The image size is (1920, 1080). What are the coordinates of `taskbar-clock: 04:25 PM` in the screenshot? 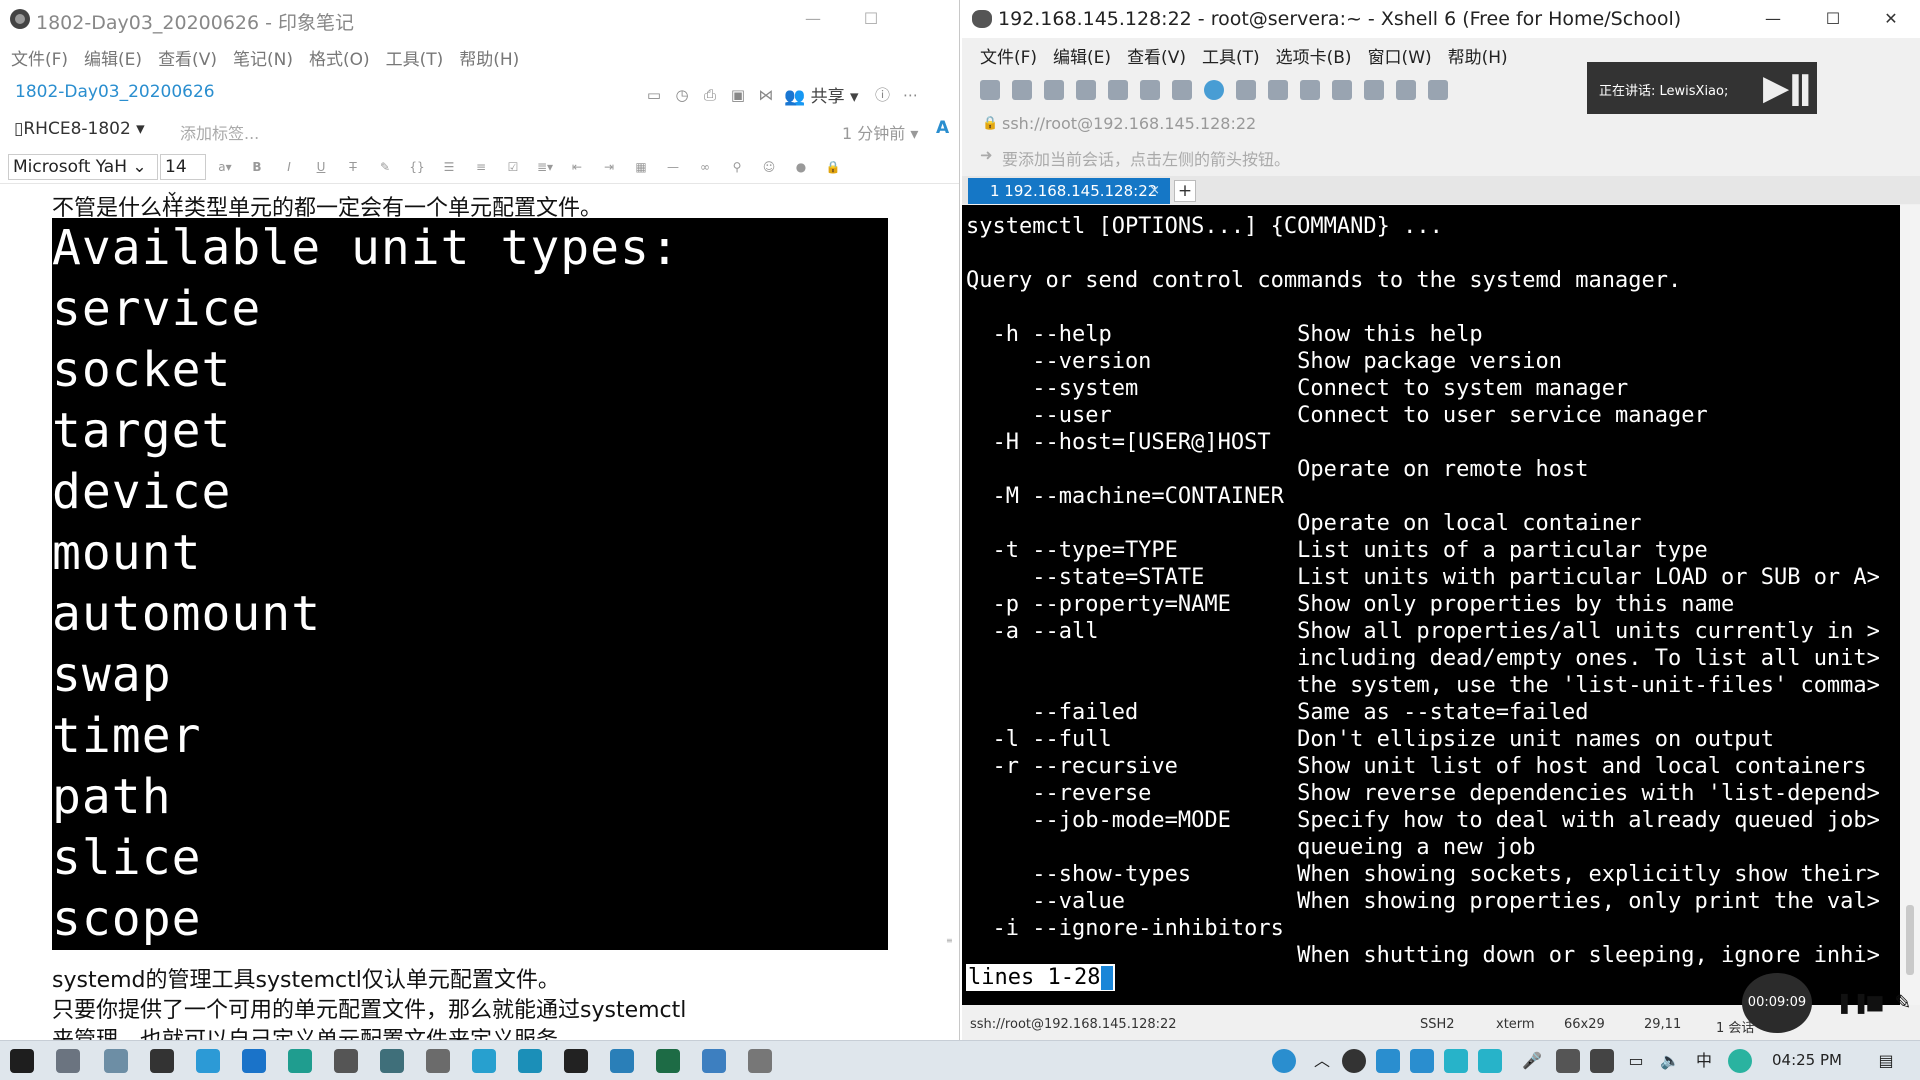 It's located at (1807, 1060).